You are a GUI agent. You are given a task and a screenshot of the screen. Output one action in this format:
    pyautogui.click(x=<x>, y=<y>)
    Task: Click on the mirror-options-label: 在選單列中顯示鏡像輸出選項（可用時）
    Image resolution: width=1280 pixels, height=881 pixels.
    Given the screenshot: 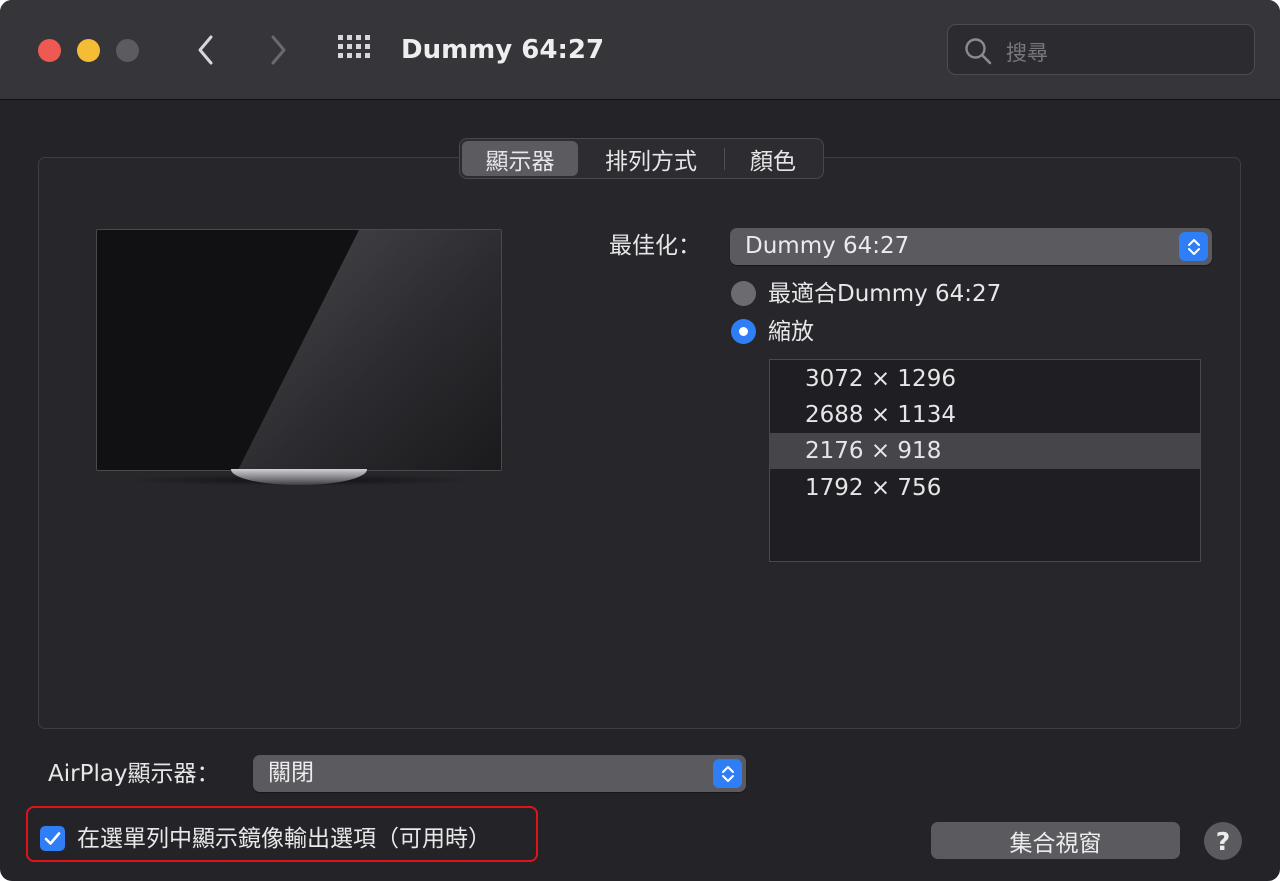 What is the action you would take?
    pyautogui.click(x=284, y=839)
    